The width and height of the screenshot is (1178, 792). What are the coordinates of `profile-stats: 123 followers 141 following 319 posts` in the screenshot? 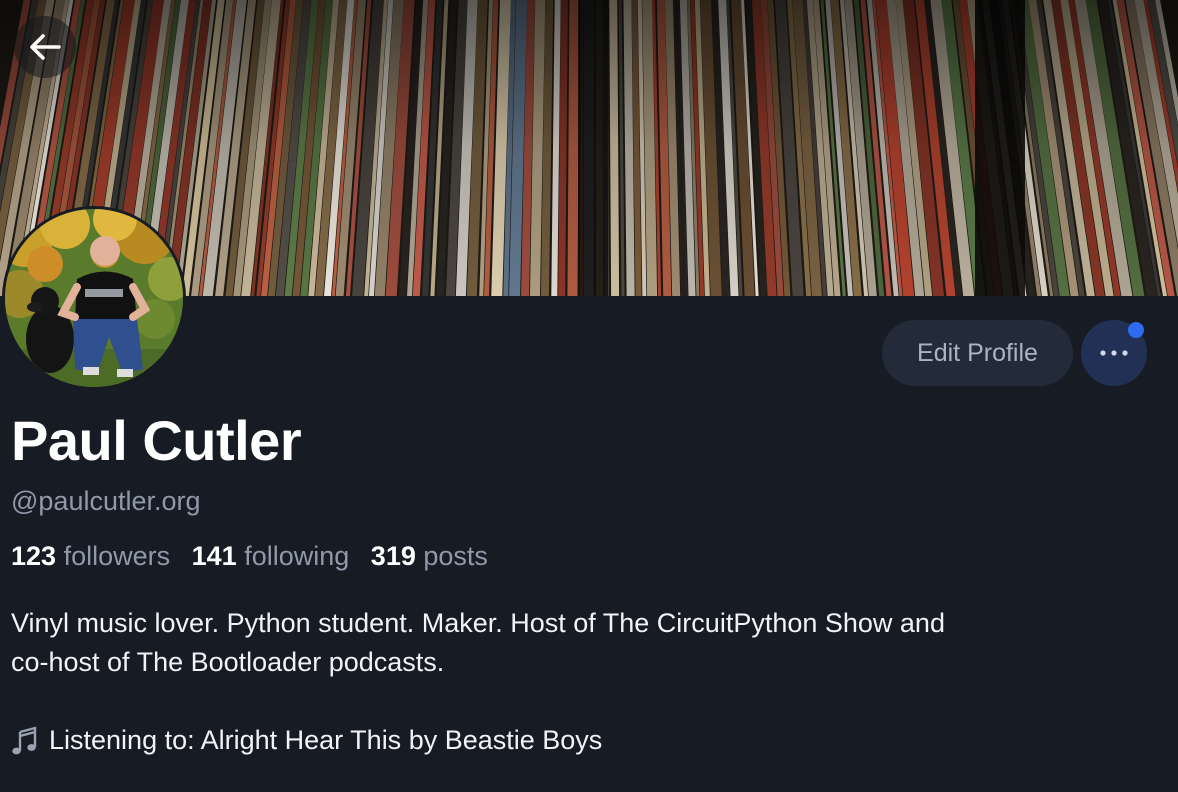 It's located at (256, 556).